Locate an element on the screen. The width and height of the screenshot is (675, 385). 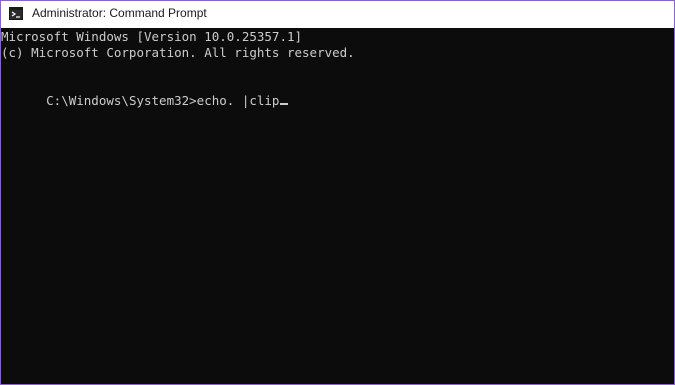
title-bar: Administrator: Command Prompt is located at coordinates (337, 14).